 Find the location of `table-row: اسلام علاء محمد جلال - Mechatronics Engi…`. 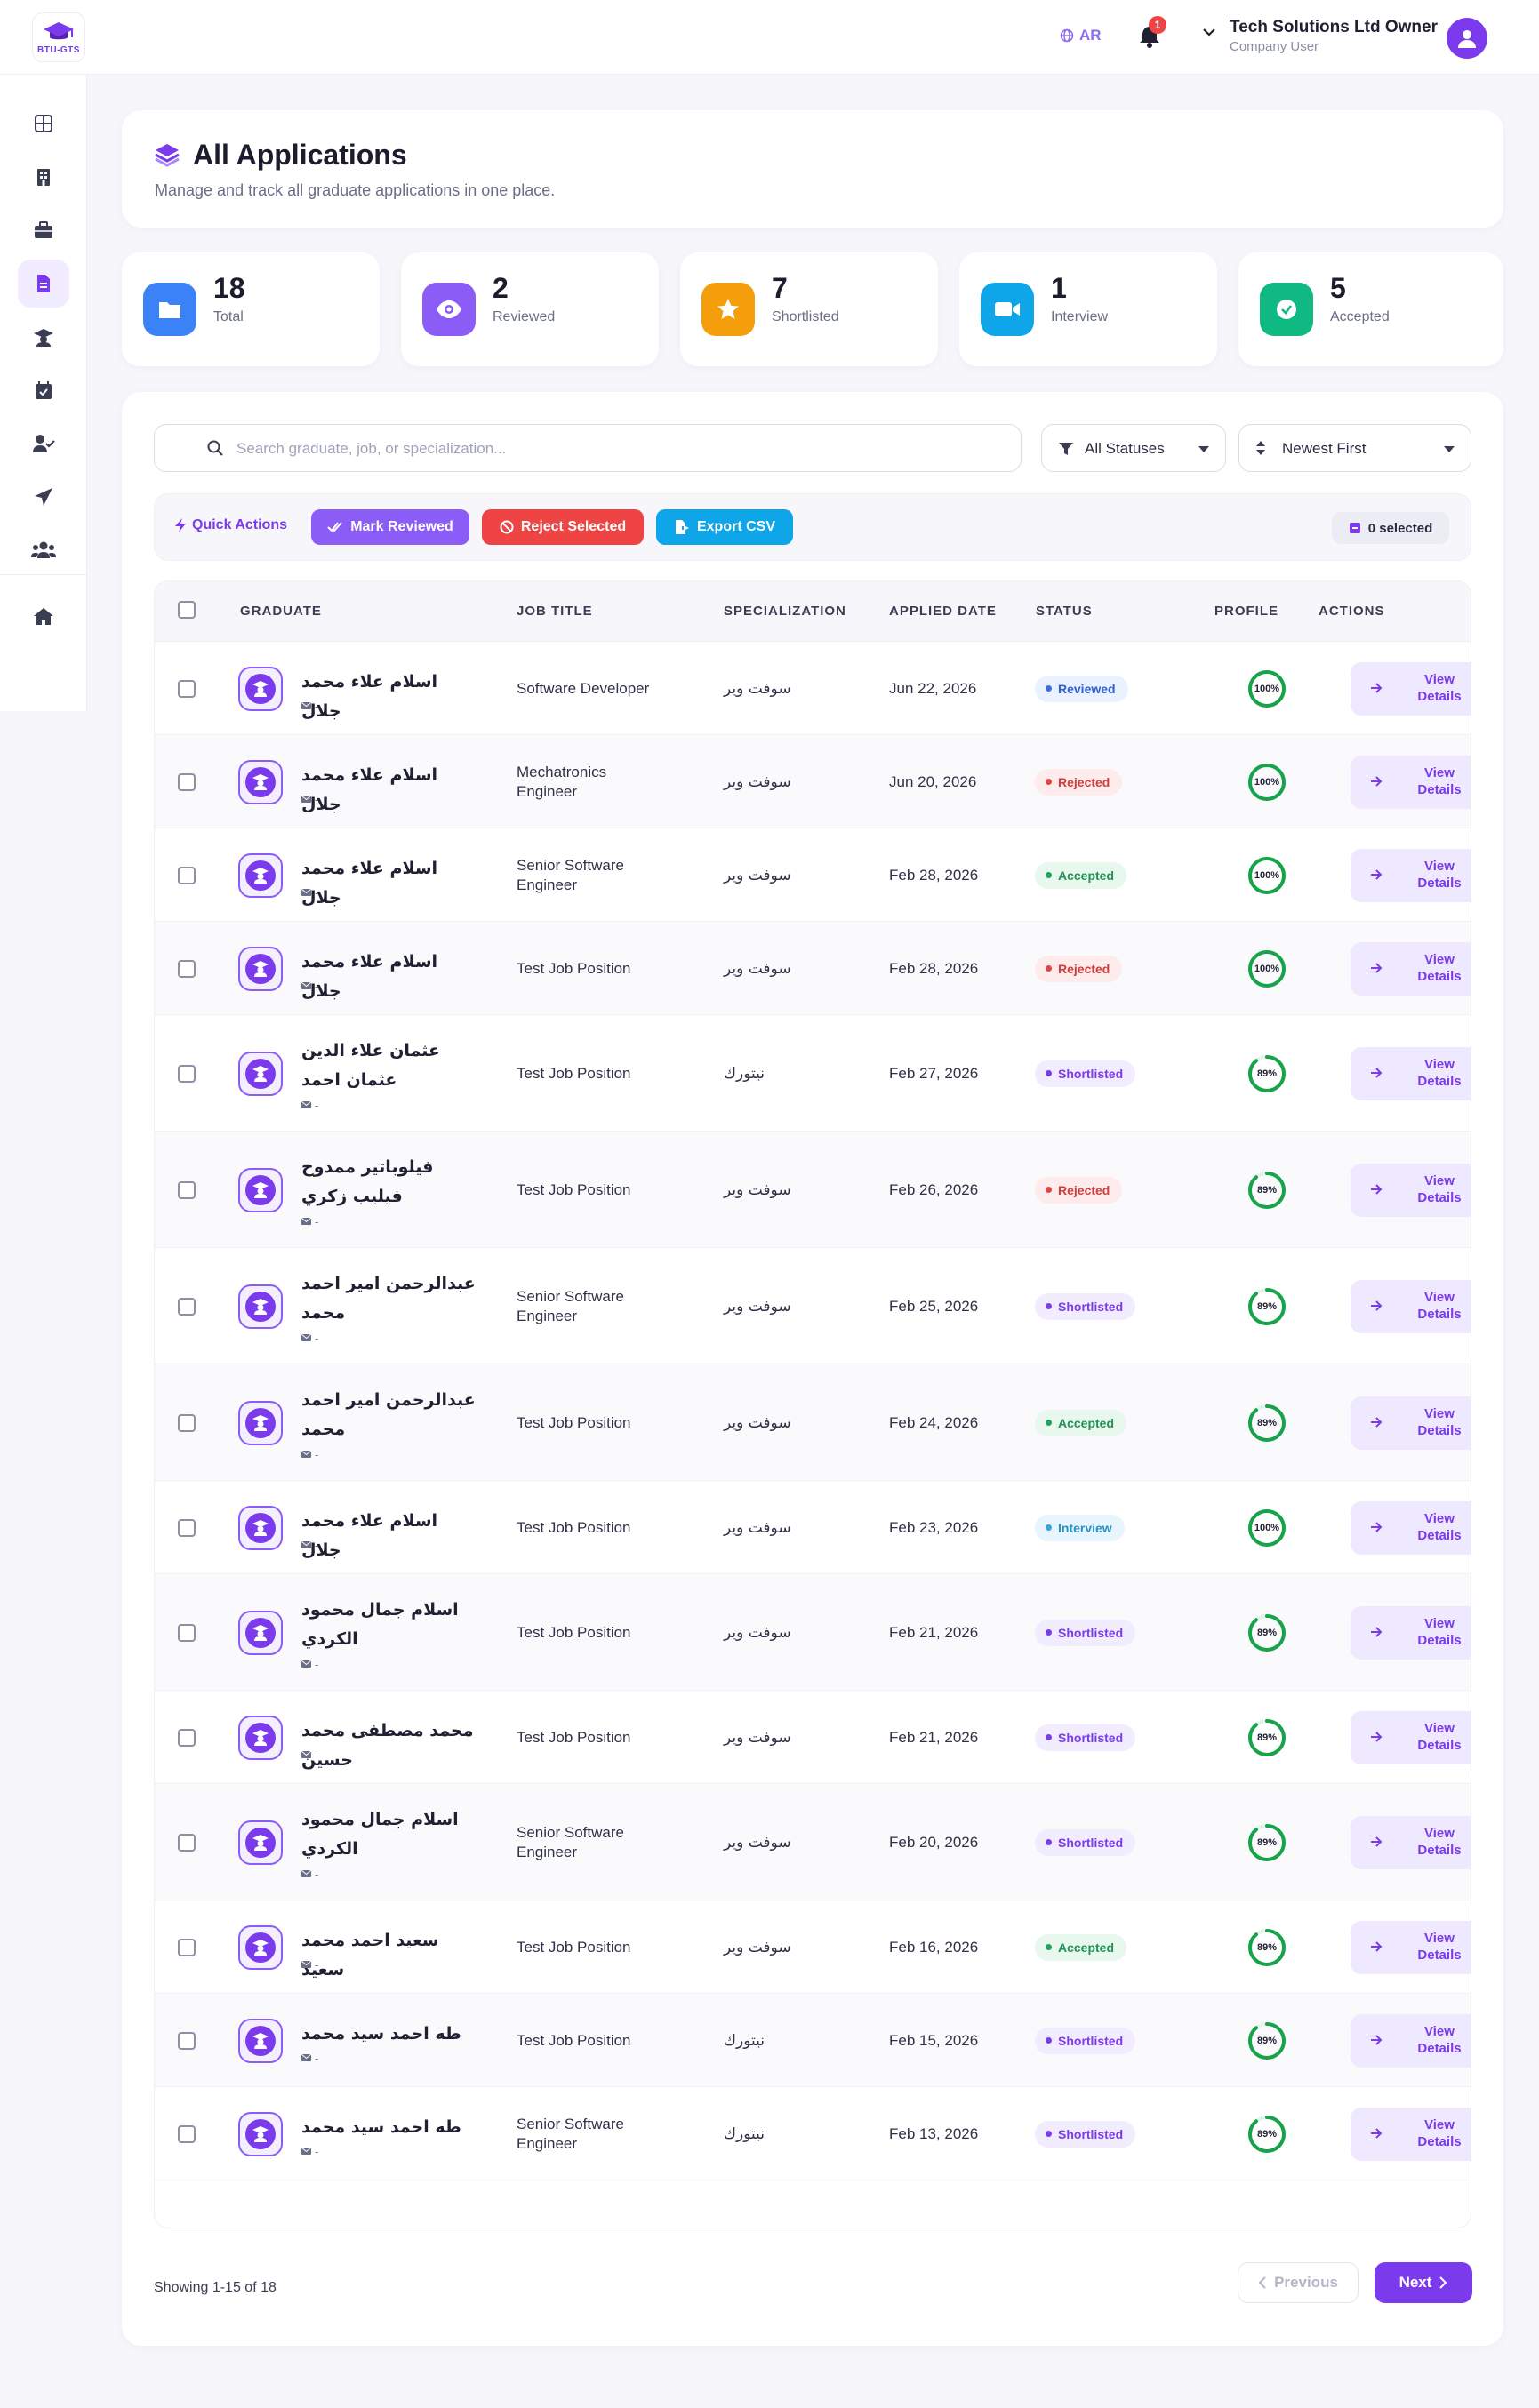

table-row: اسلام علاء محمد جلال - Mechatronics Engi… is located at coordinates (813, 781).